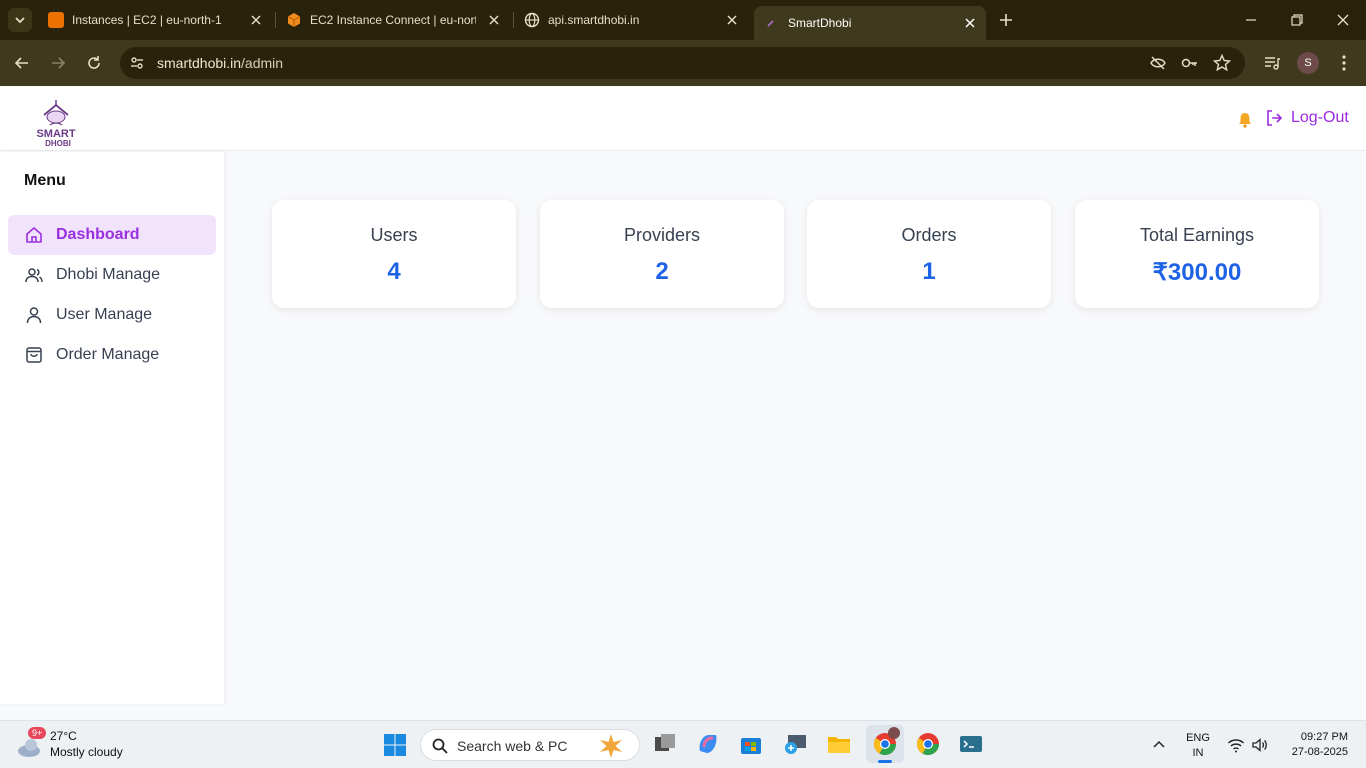  Describe the element at coordinates (34, 235) in the screenshot. I see `home-icon` at that location.